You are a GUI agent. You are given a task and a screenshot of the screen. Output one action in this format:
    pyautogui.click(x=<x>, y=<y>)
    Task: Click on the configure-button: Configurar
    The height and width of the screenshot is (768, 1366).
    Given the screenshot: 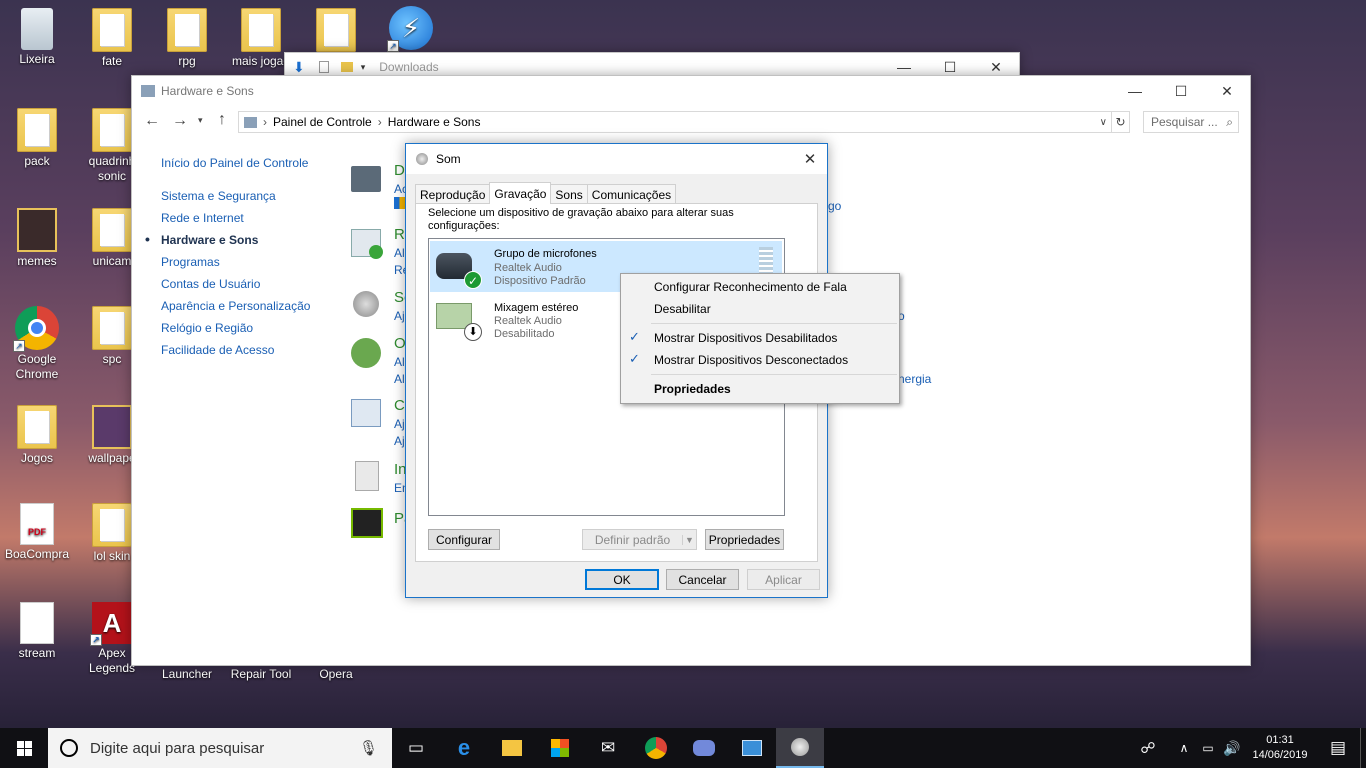 What is the action you would take?
    pyautogui.click(x=464, y=539)
    